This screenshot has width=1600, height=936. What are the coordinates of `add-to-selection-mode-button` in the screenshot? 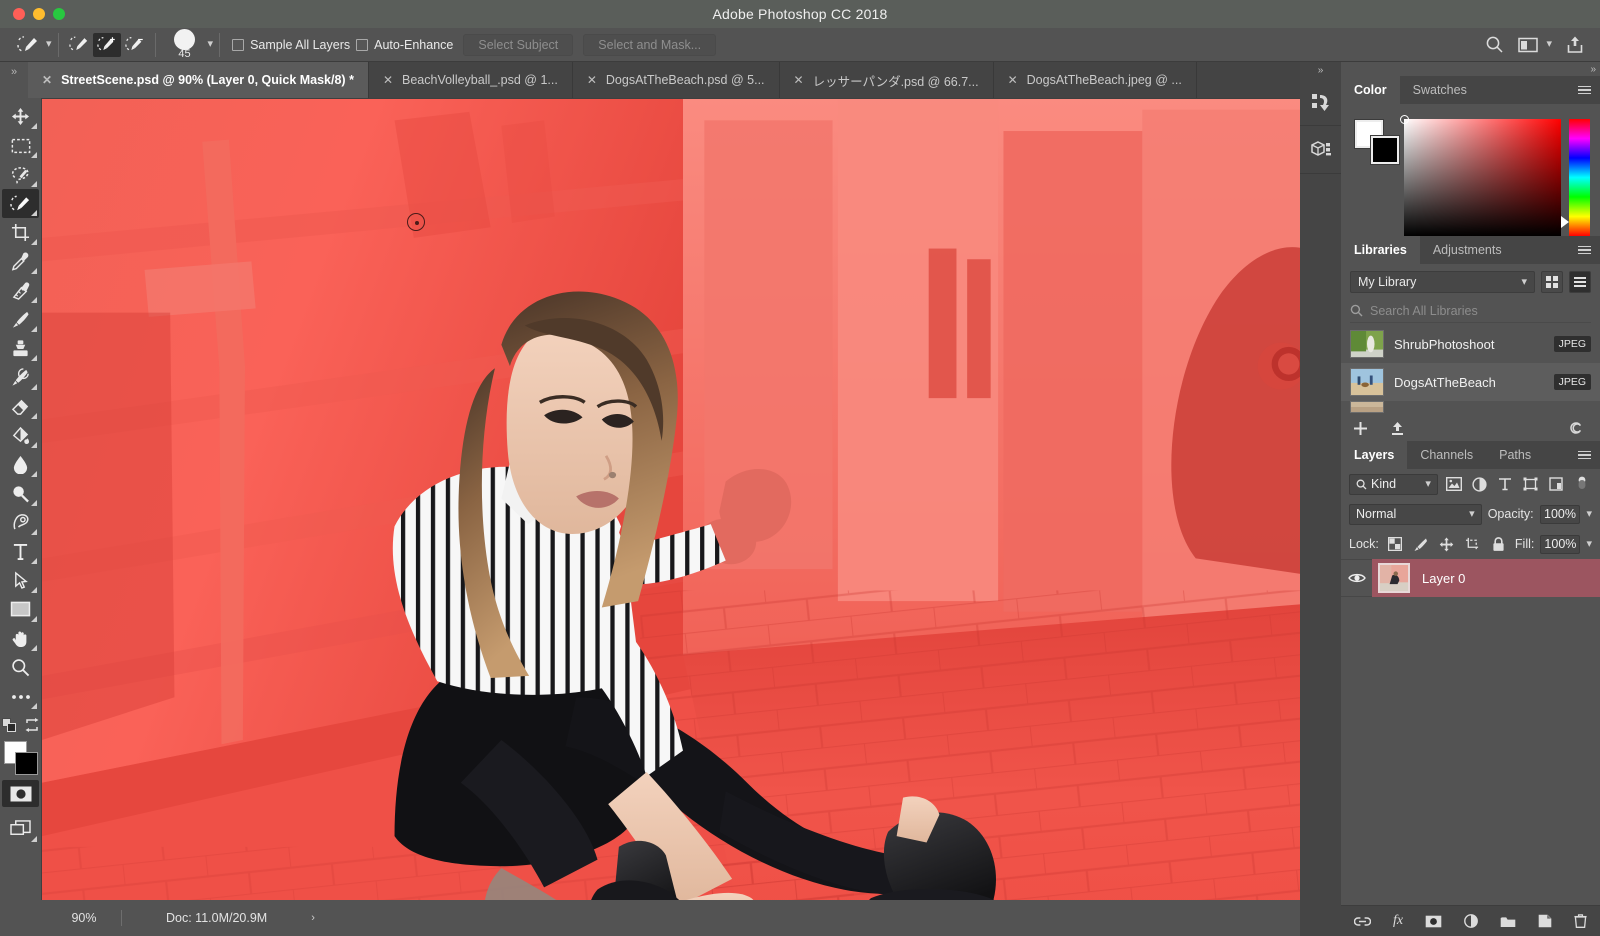 It's located at (106, 44).